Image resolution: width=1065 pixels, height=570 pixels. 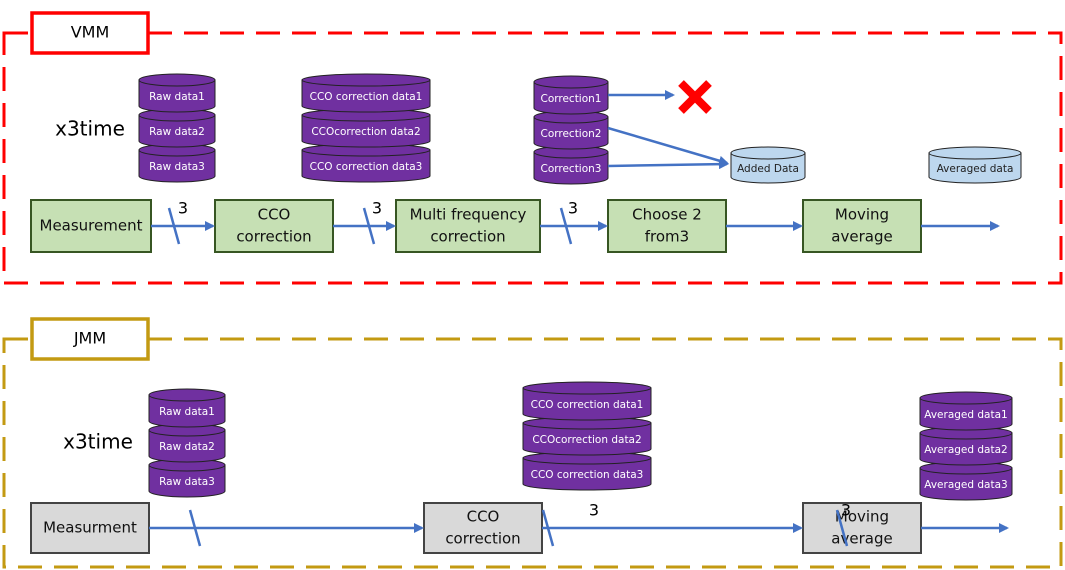 What do you see at coordinates (861, 237) in the screenshot?
I see `vmm-process-5-label-line2: average` at bounding box center [861, 237].